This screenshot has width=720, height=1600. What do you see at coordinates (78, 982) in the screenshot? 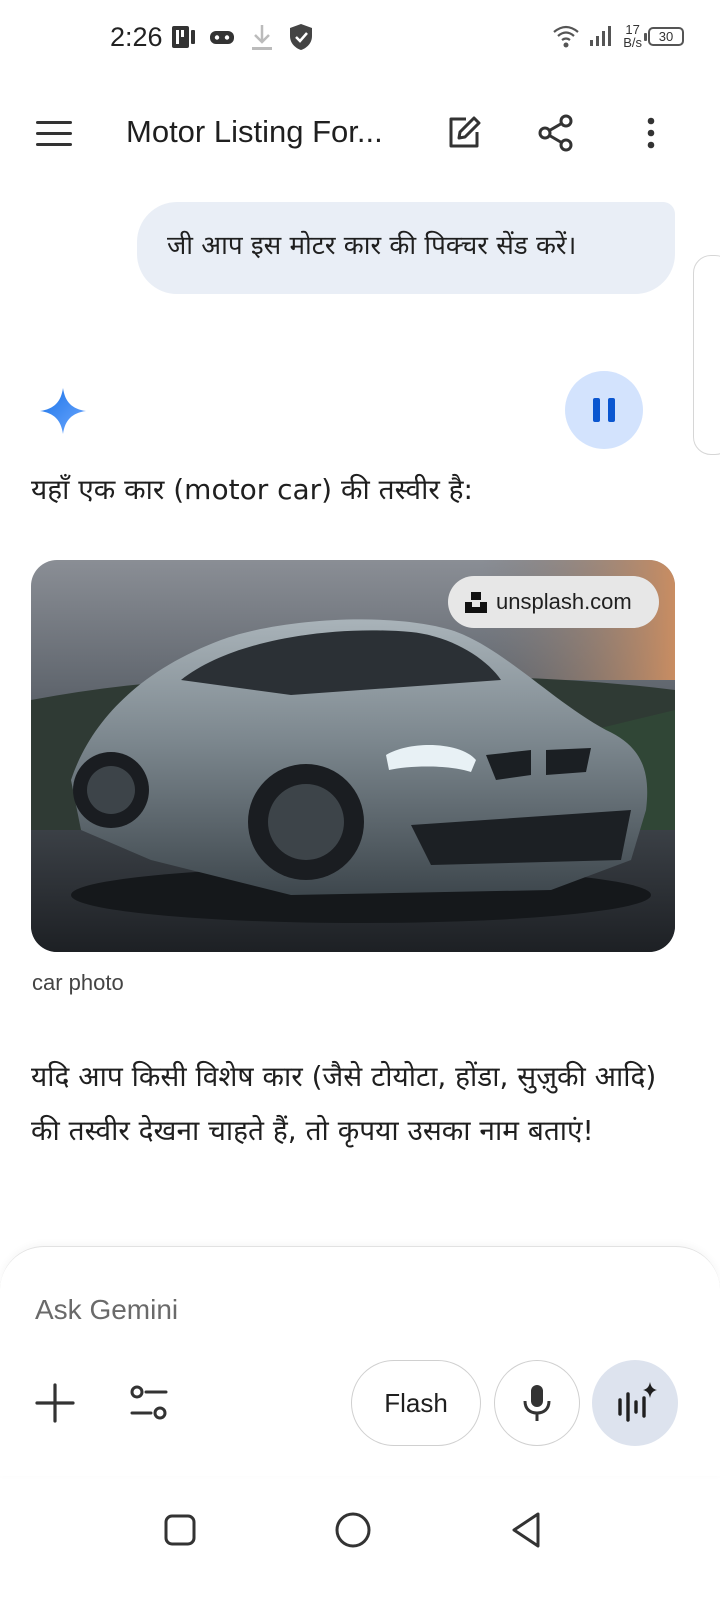
I see `image-caption: car photo` at bounding box center [78, 982].